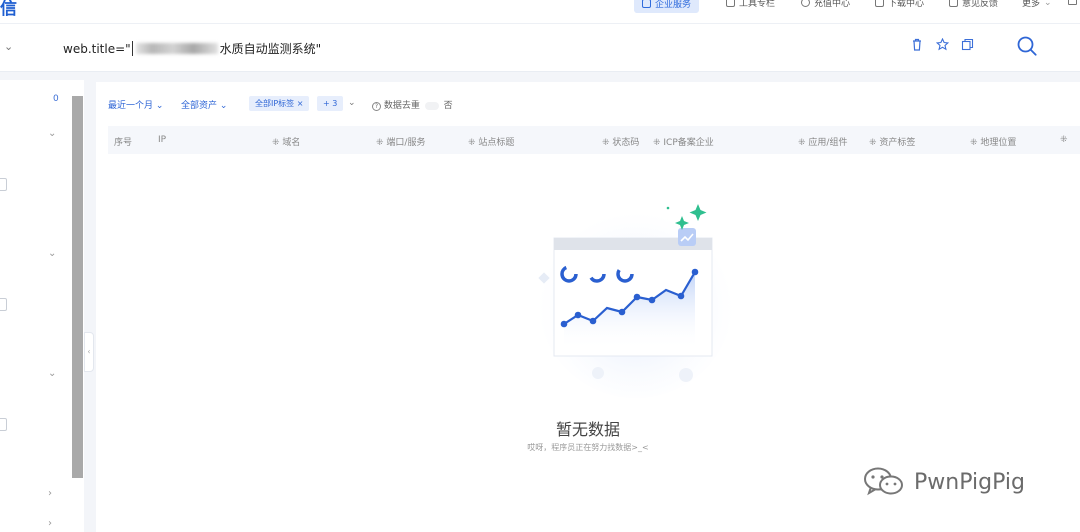  What do you see at coordinates (77, 287) in the screenshot?
I see `scrollbar-thumb` at bounding box center [77, 287].